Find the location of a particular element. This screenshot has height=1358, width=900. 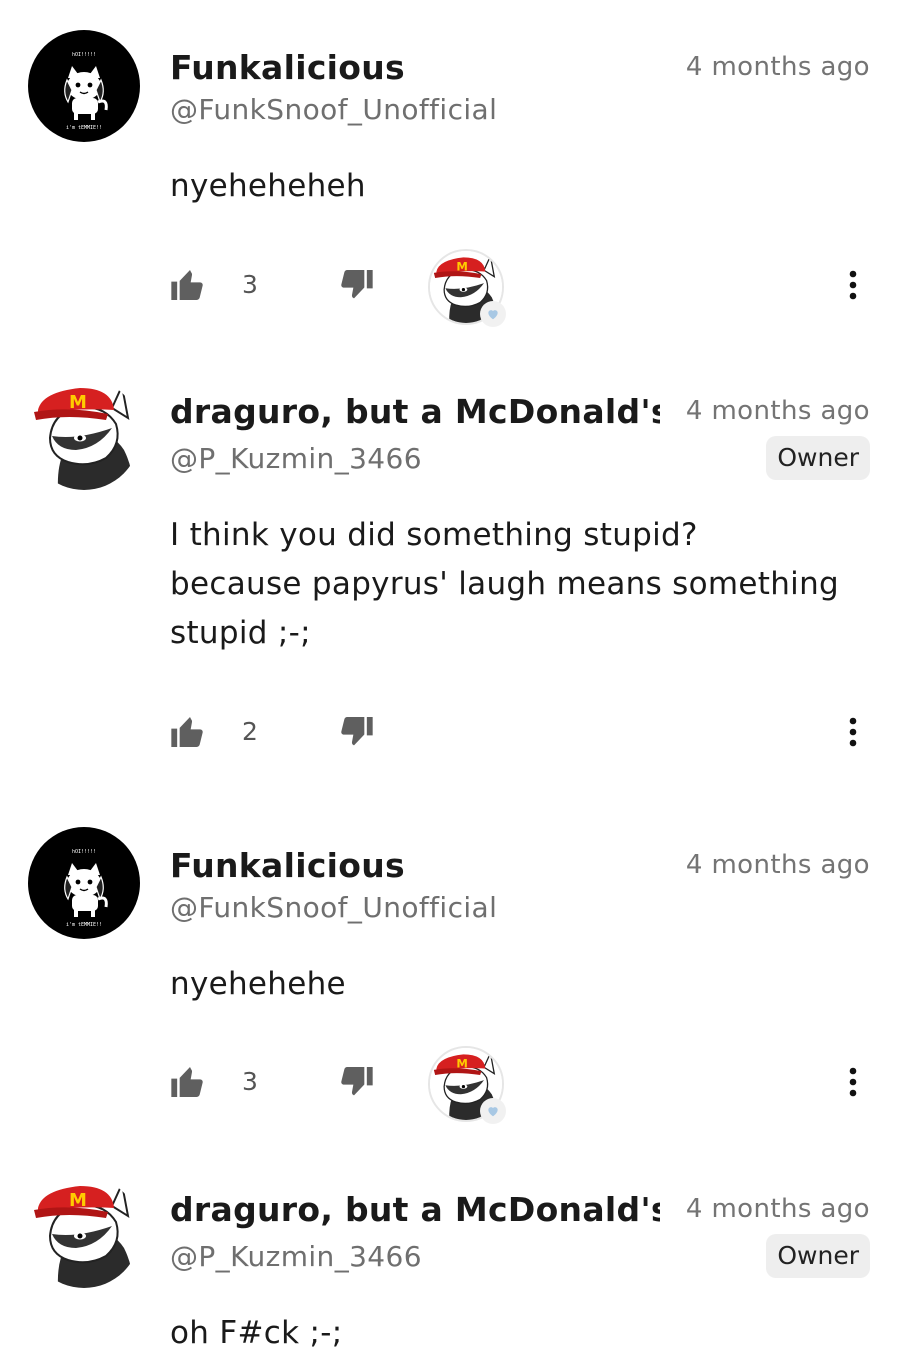

comment-text-line: oh F#ck ;-; is located at coordinates (256, 1333).